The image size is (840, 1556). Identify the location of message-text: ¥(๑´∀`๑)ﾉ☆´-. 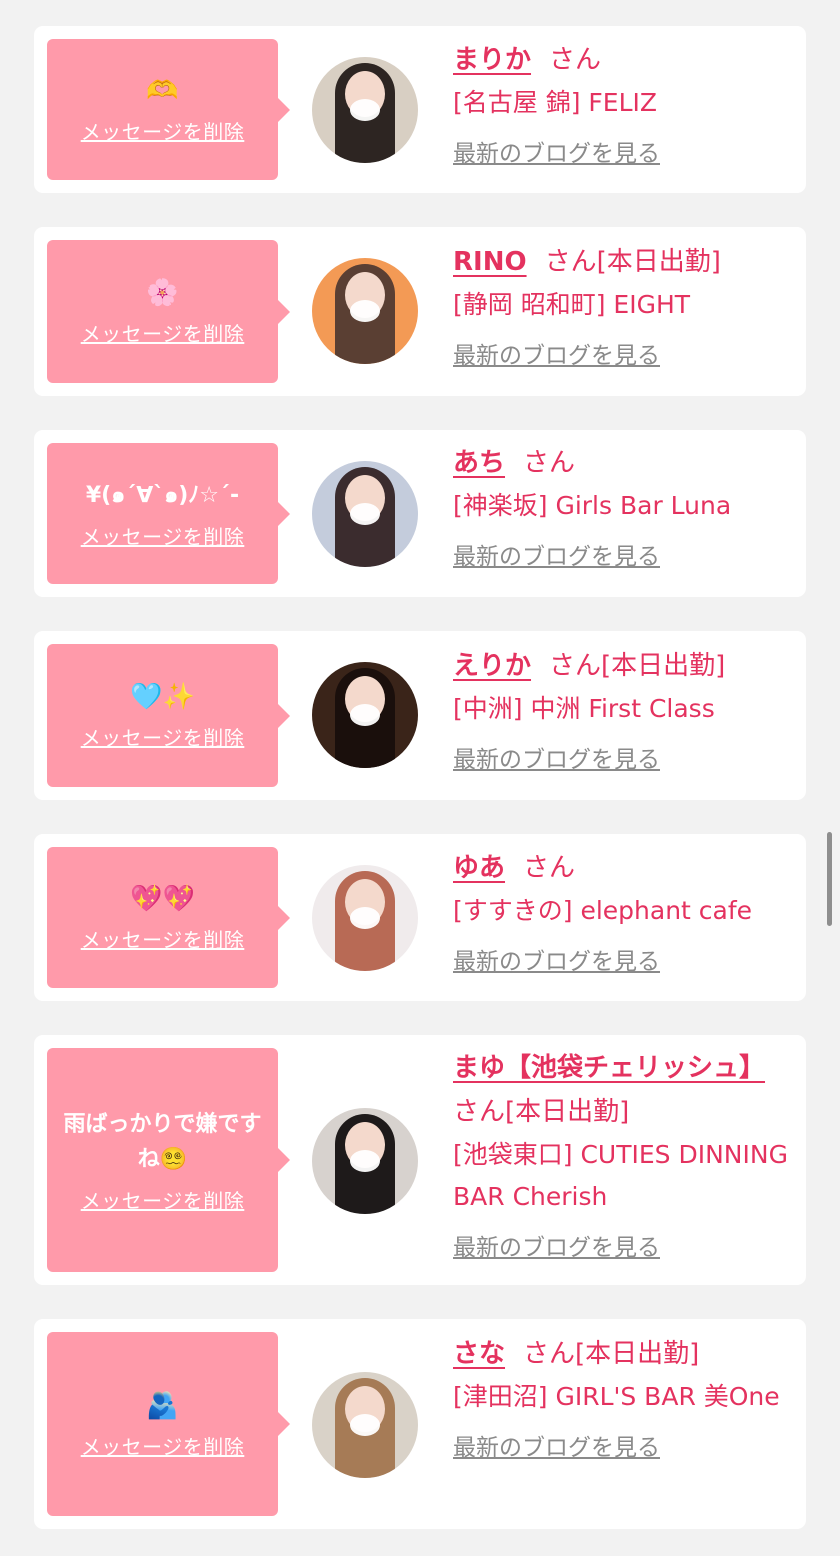
(162, 495).